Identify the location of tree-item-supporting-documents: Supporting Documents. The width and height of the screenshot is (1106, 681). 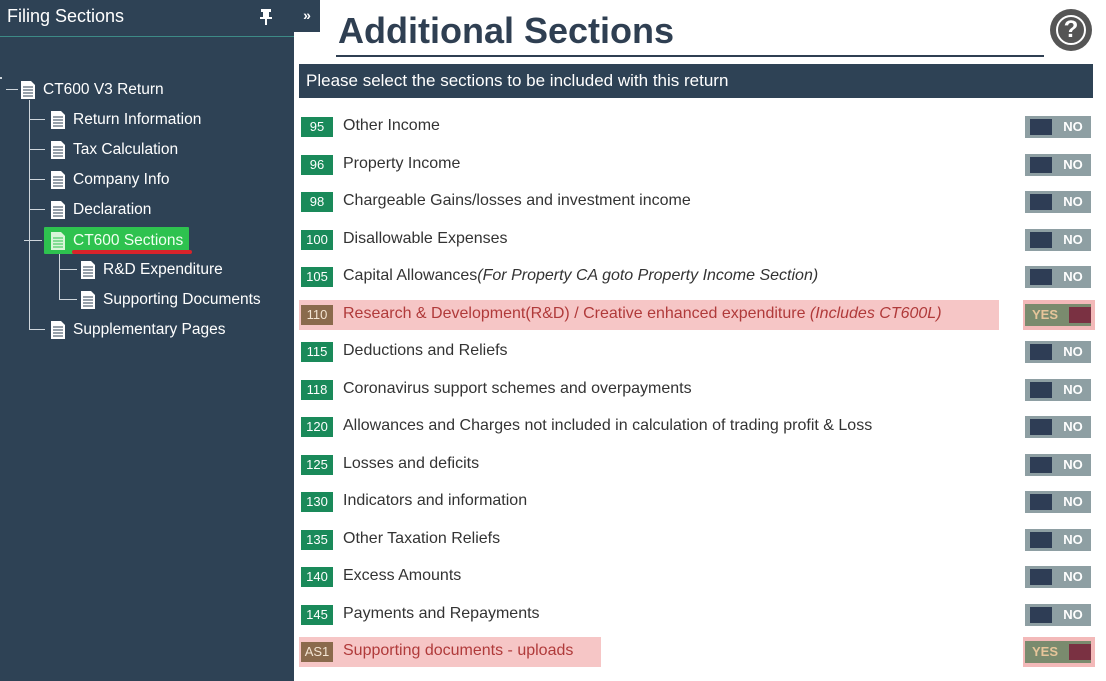
(170, 300).